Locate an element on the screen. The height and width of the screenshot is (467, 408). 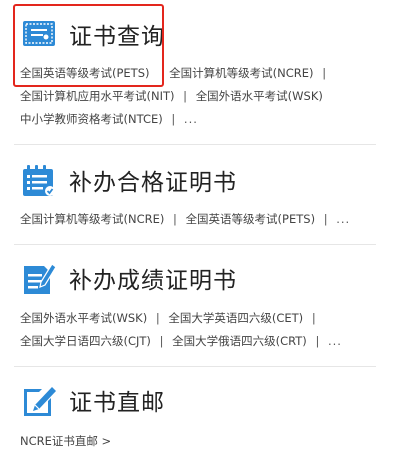
highlight-frame is located at coordinates (88, 45).